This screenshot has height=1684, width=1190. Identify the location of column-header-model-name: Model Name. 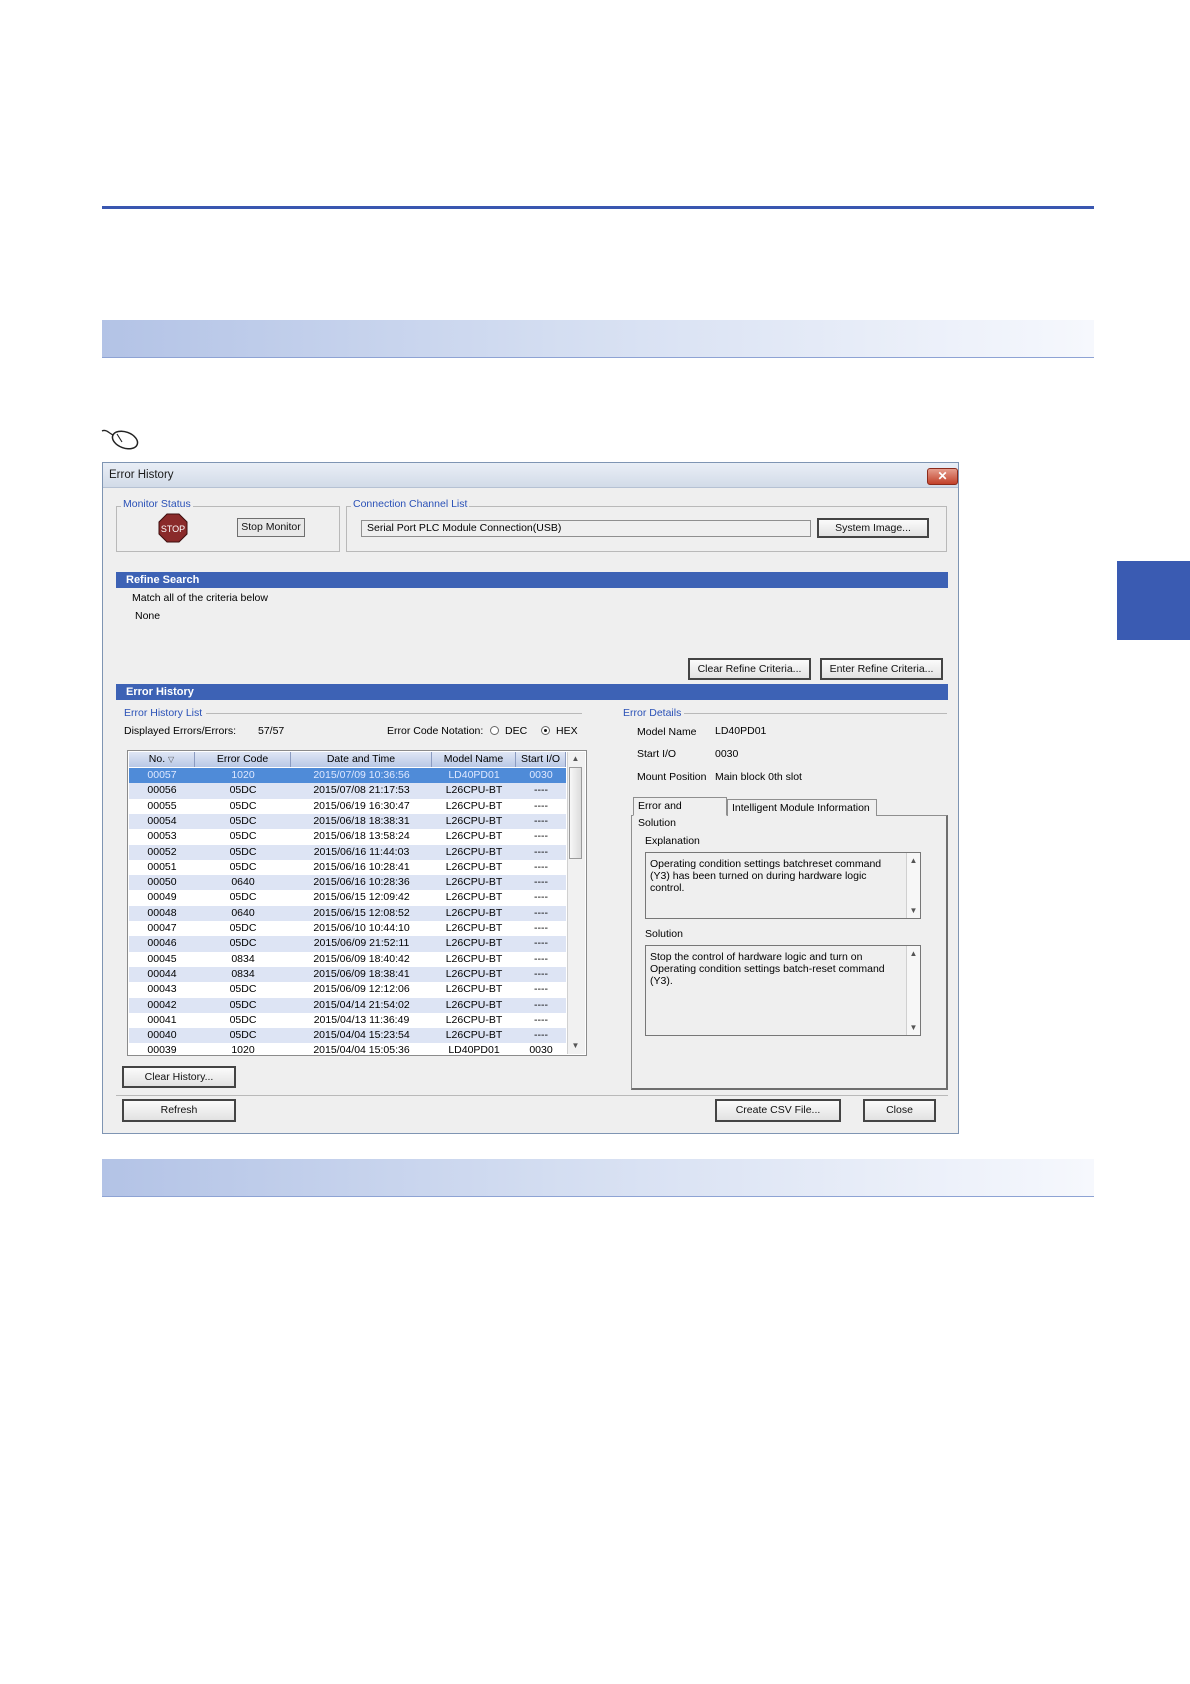
(474, 759).